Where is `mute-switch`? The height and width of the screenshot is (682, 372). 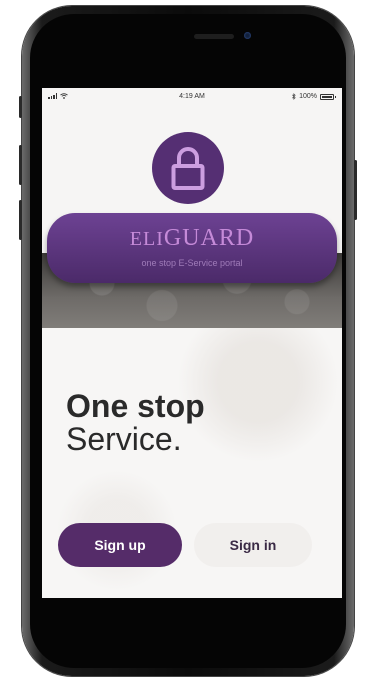 mute-switch is located at coordinates (20, 220).